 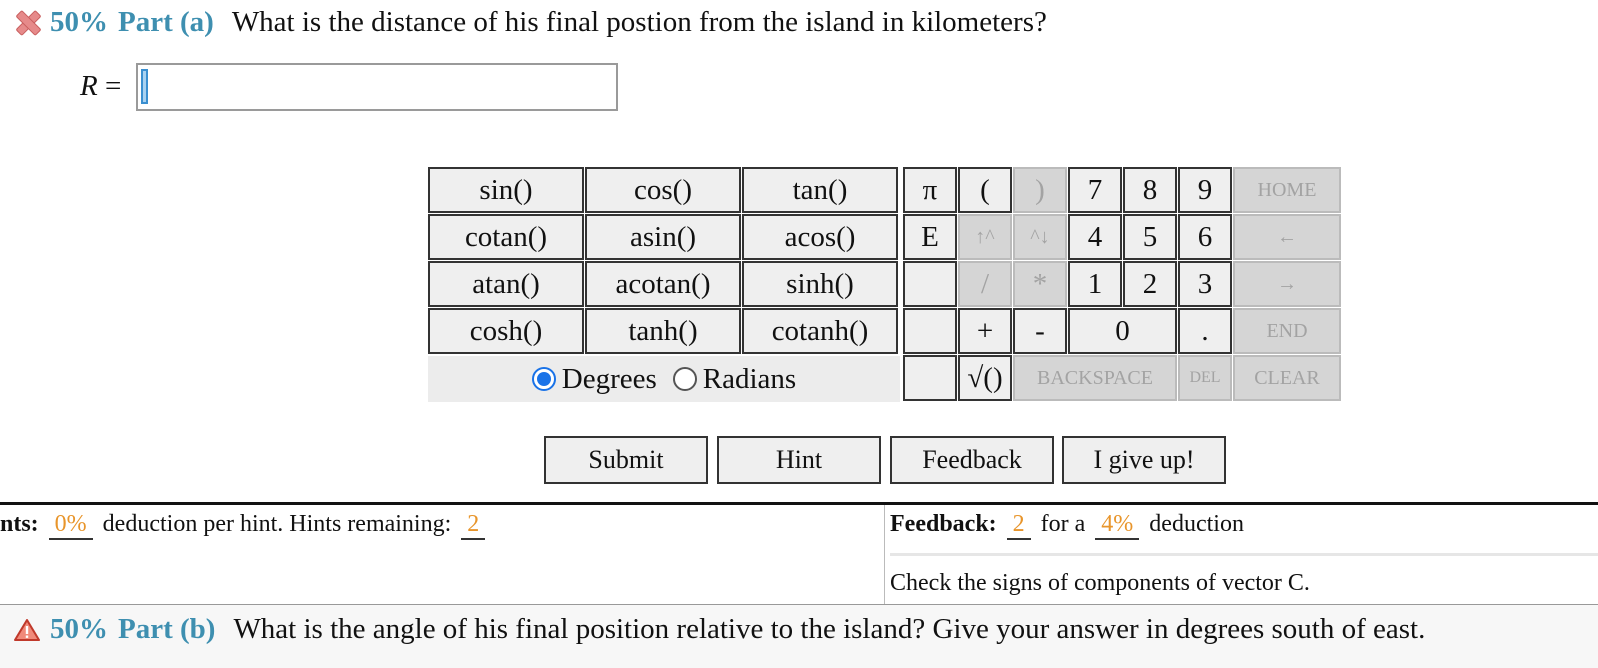 I want to click on answer-input, so click(x=377, y=87).